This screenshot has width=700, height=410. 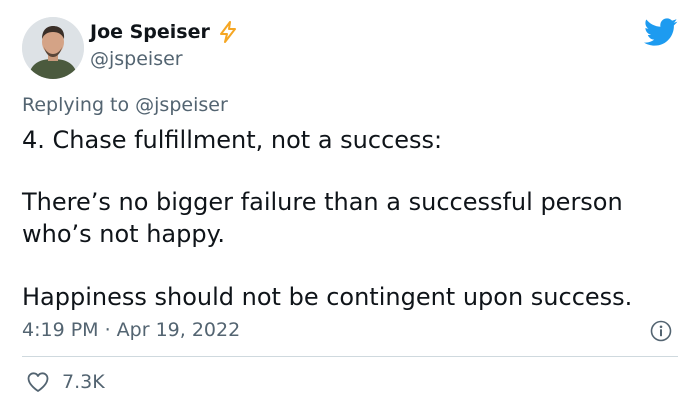 I want to click on bolt-icon, so click(x=228, y=32).